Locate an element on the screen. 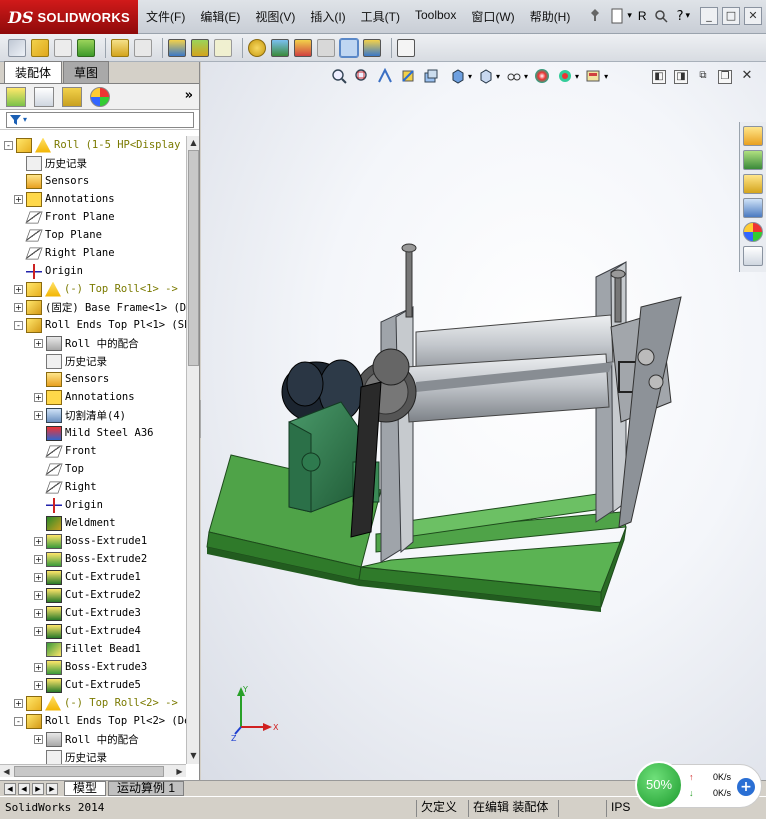  add-icon: + is located at coordinates (746, 787).